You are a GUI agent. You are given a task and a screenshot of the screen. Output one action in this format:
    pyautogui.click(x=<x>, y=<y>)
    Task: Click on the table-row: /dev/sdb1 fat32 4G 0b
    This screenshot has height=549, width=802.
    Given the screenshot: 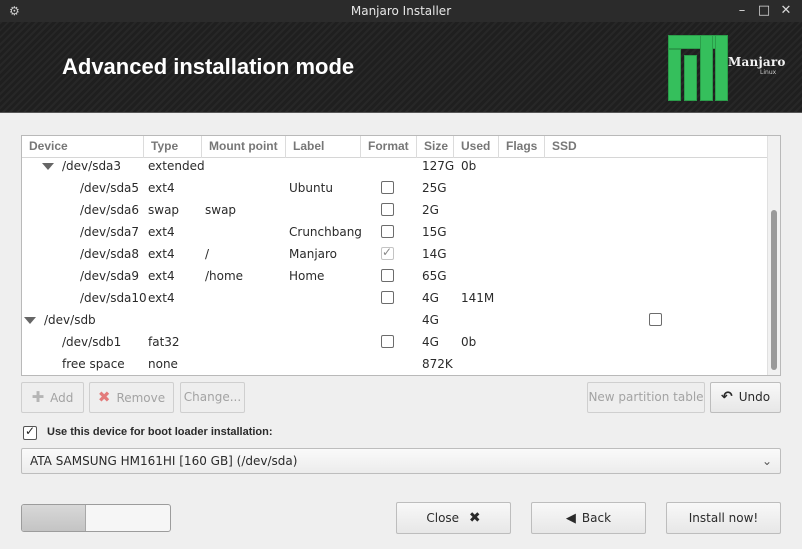 What is the action you would take?
    pyautogui.click(x=395, y=342)
    